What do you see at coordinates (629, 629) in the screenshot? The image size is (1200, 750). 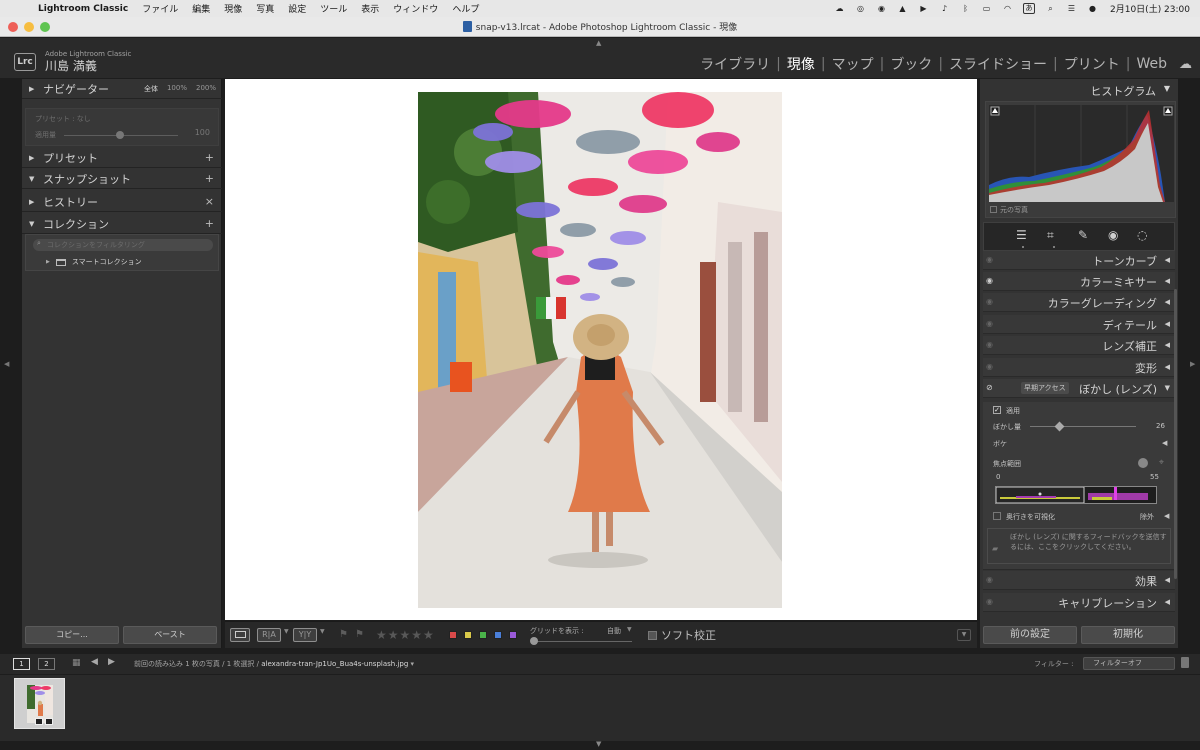 I see `grid-dropdown-icon: ▼` at bounding box center [629, 629].